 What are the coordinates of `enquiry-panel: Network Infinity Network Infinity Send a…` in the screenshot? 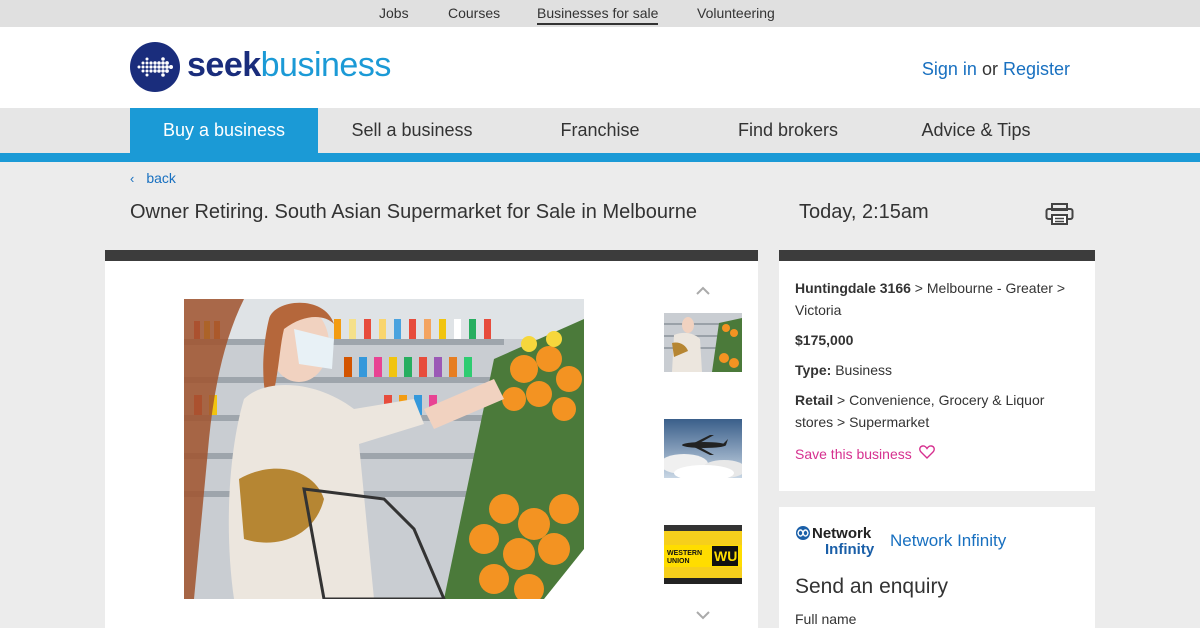 It's located at (937, 567).